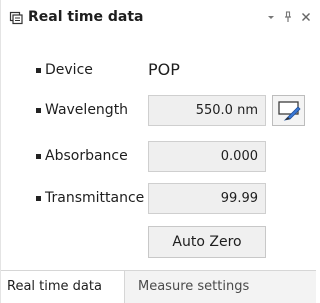 The width and height of the screenshot is (320, 303). What do you see at coordinates (63, 287) in the screenshot?
I see `tab-real-time-data: Real time data` at bounding box center [63, 287].